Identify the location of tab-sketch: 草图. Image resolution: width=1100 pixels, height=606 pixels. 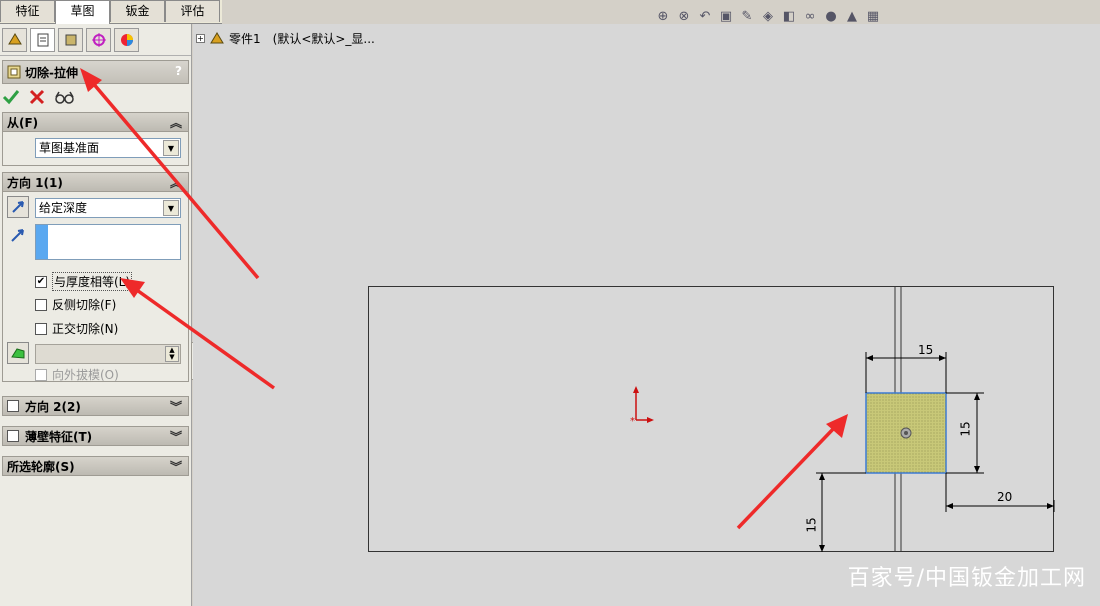
(82, 12).